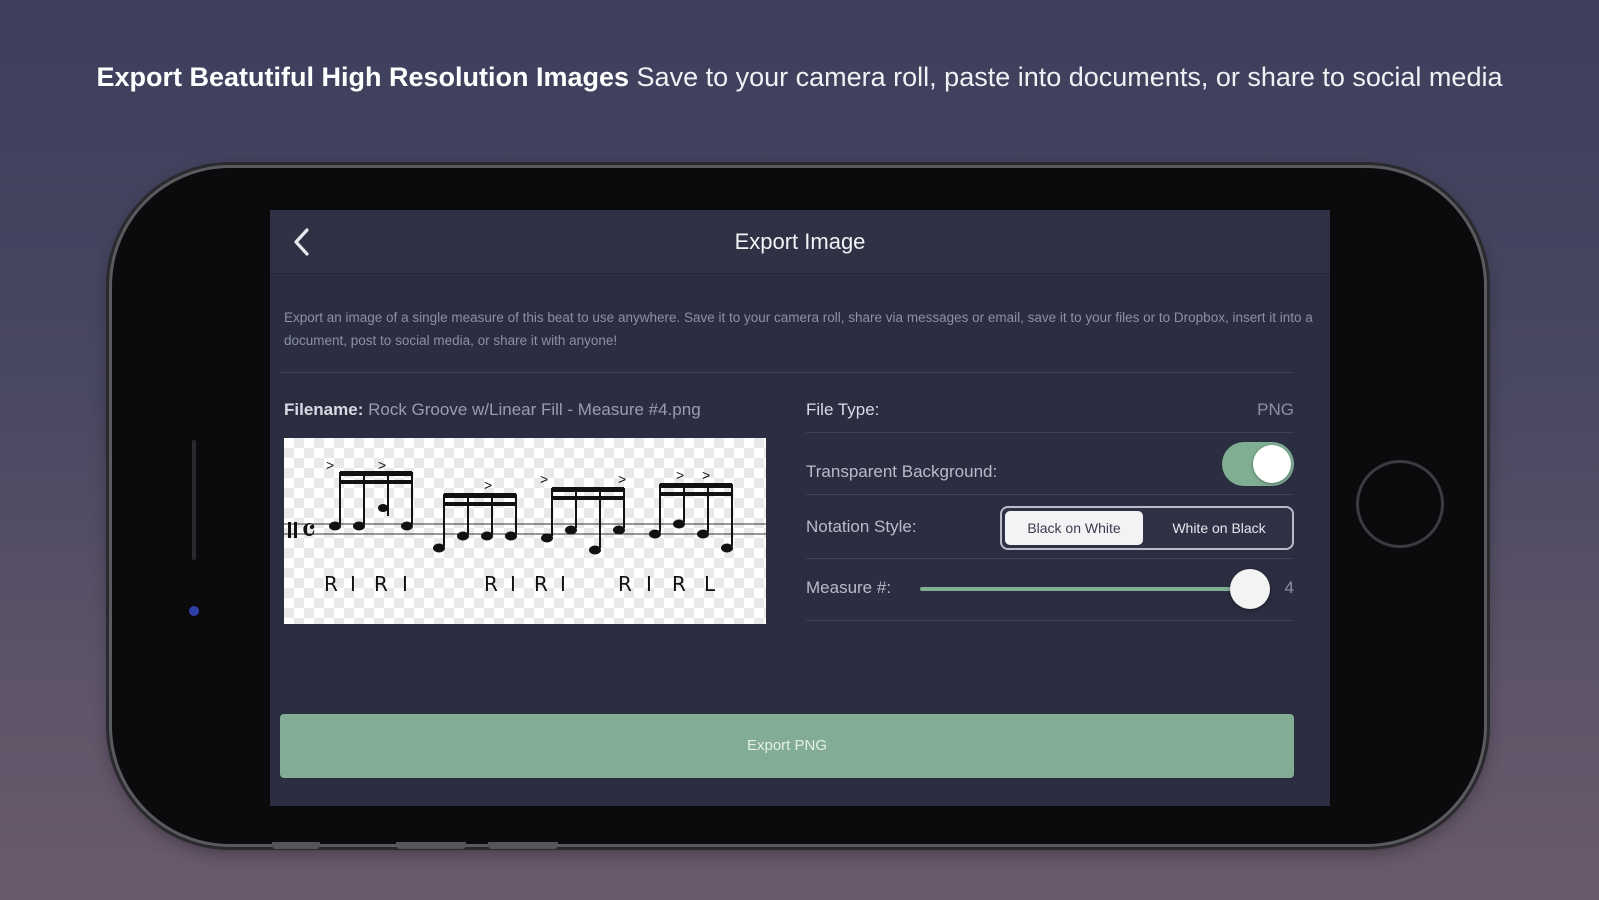  Describe the element at coordinates (1147, 528) in the screenshot. I see `notation-style-segmented-control: Black on White White on Black` at that location.